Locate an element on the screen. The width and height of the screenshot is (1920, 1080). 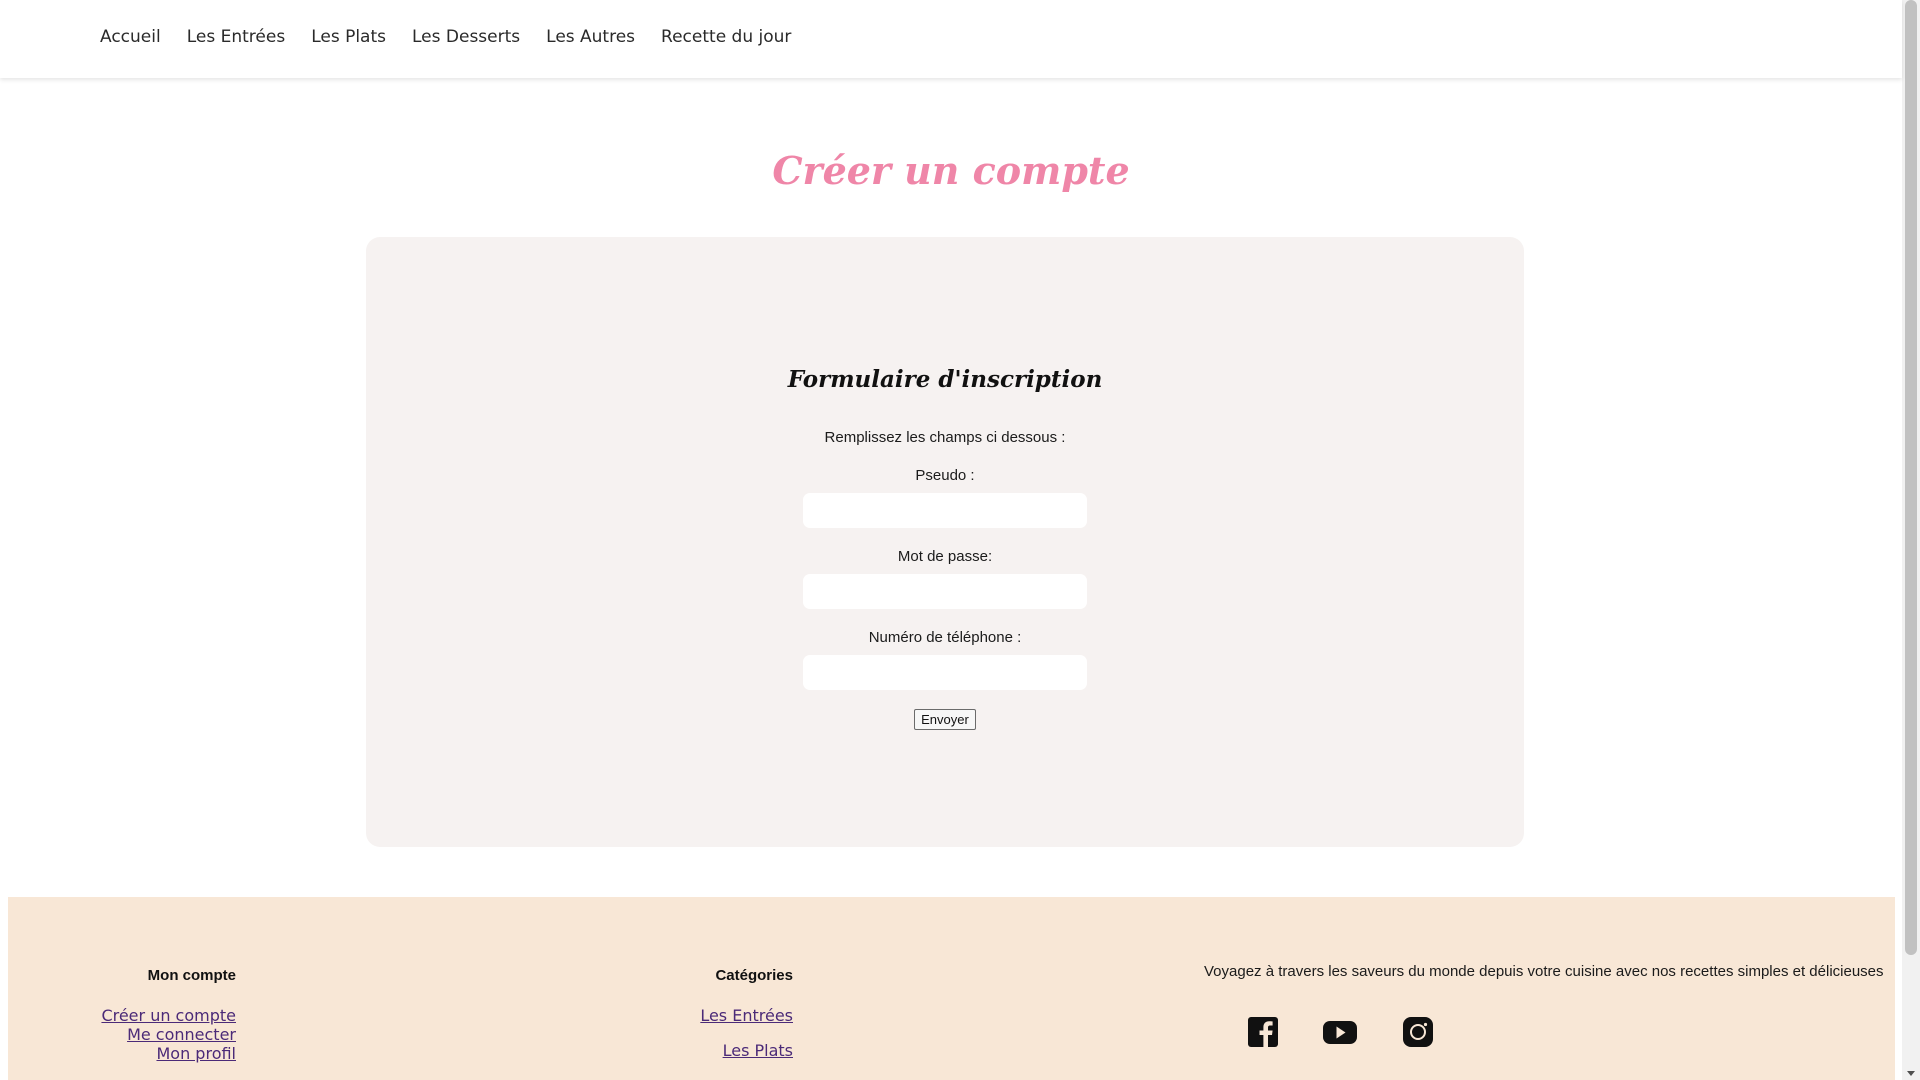
password-input is located at coordinates (945, 591).